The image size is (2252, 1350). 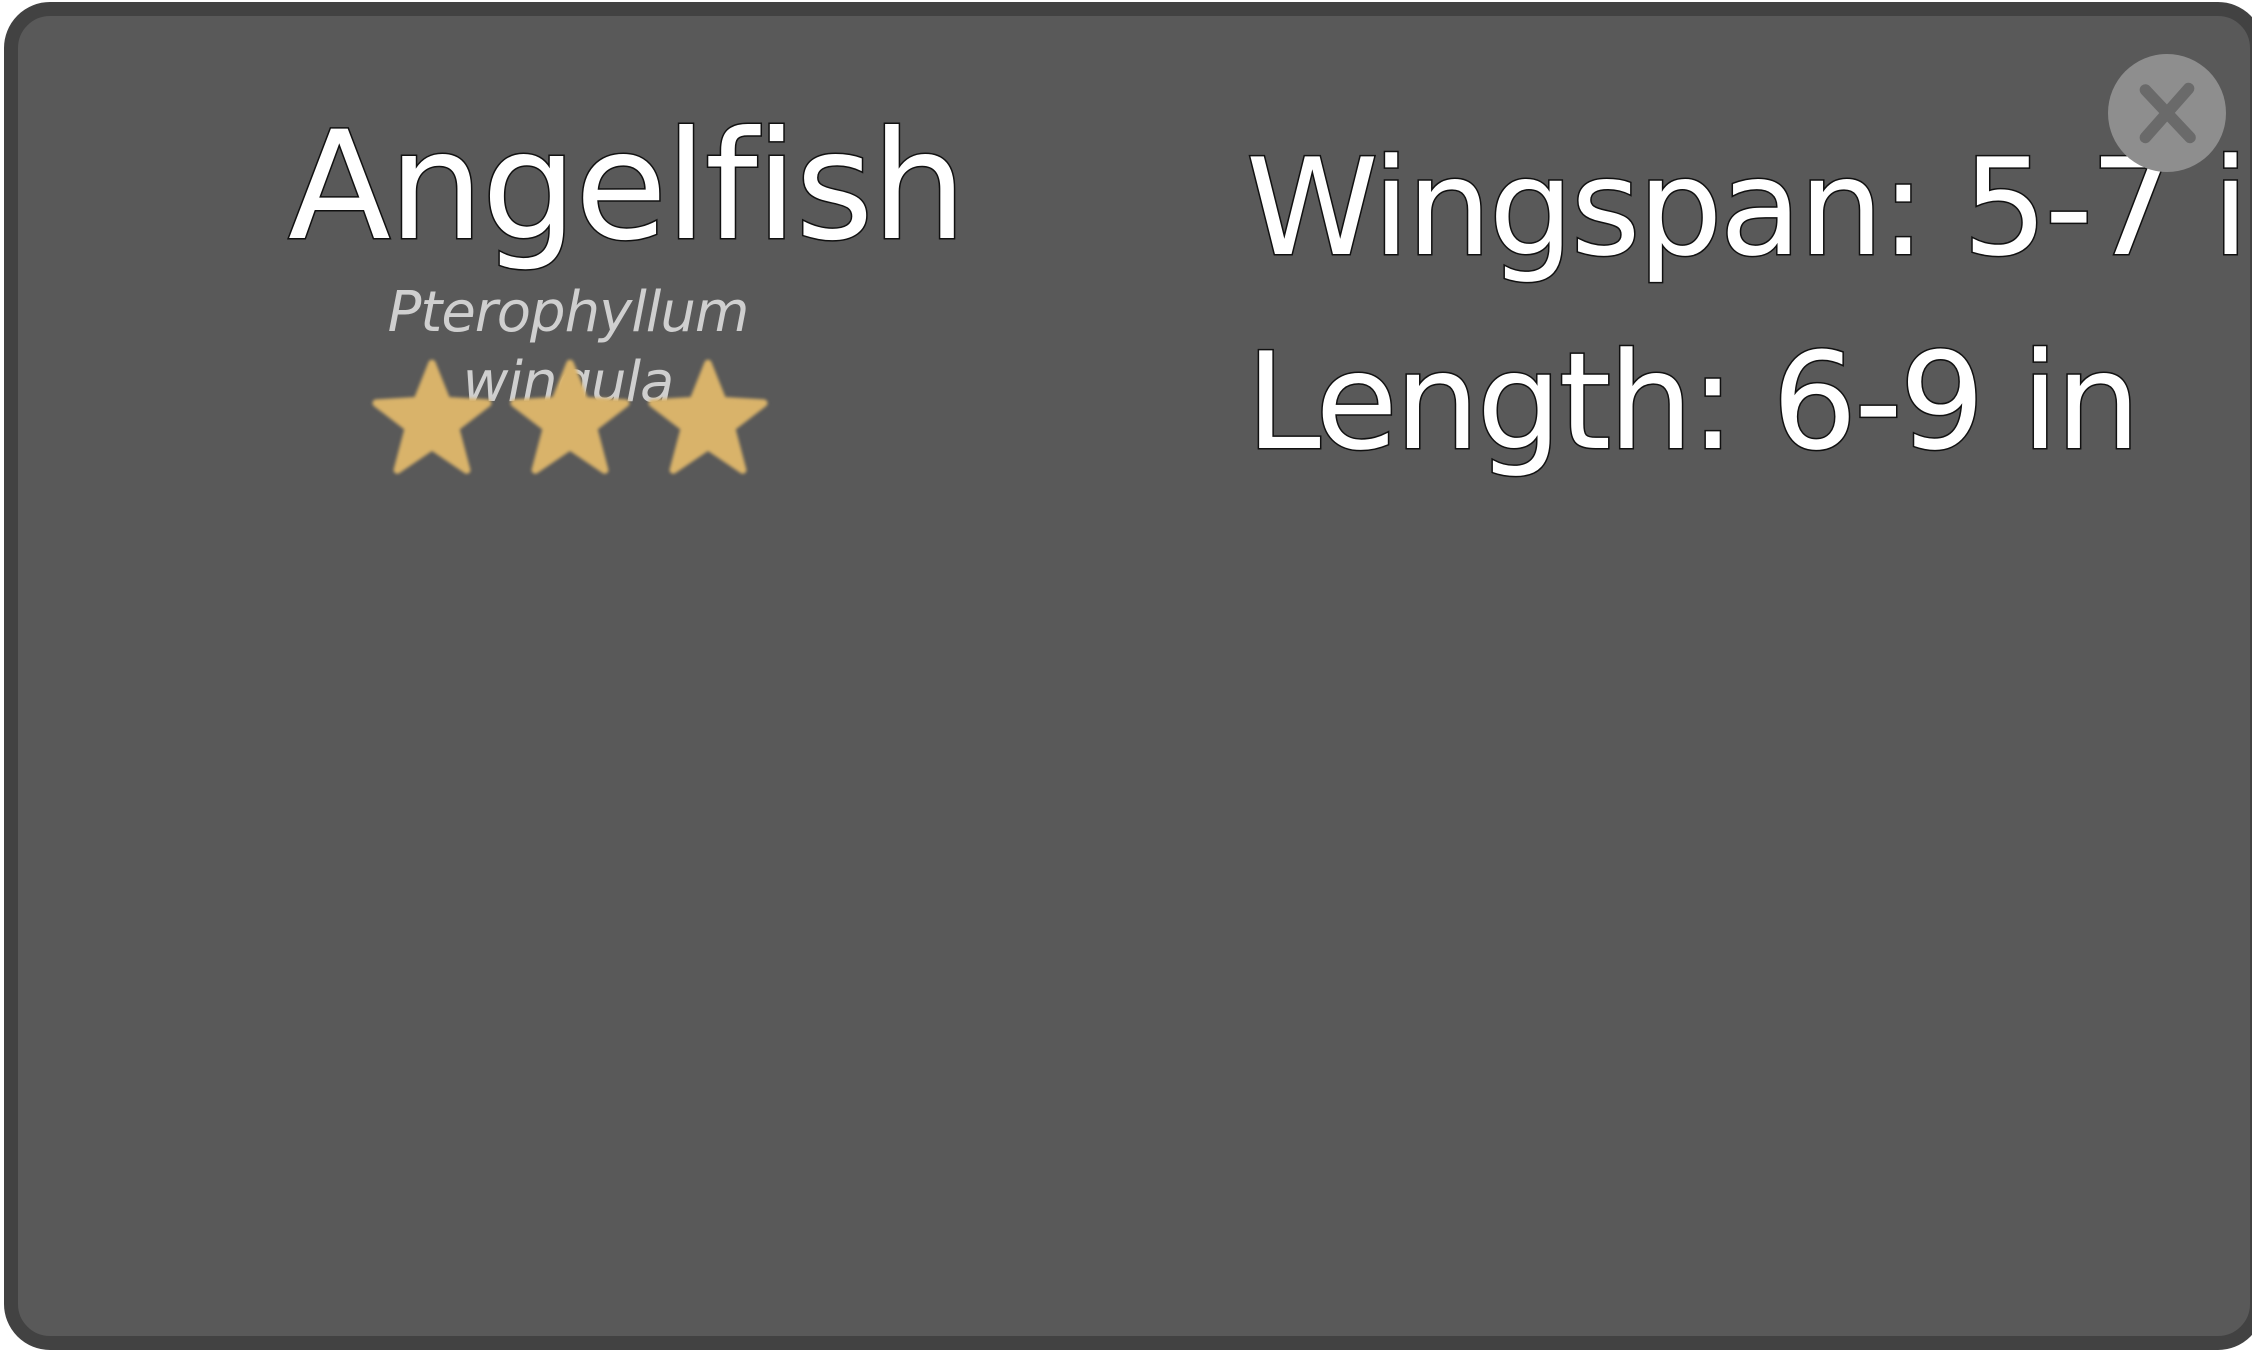 I want to click on rating-stars, so click(x=570, y=421).